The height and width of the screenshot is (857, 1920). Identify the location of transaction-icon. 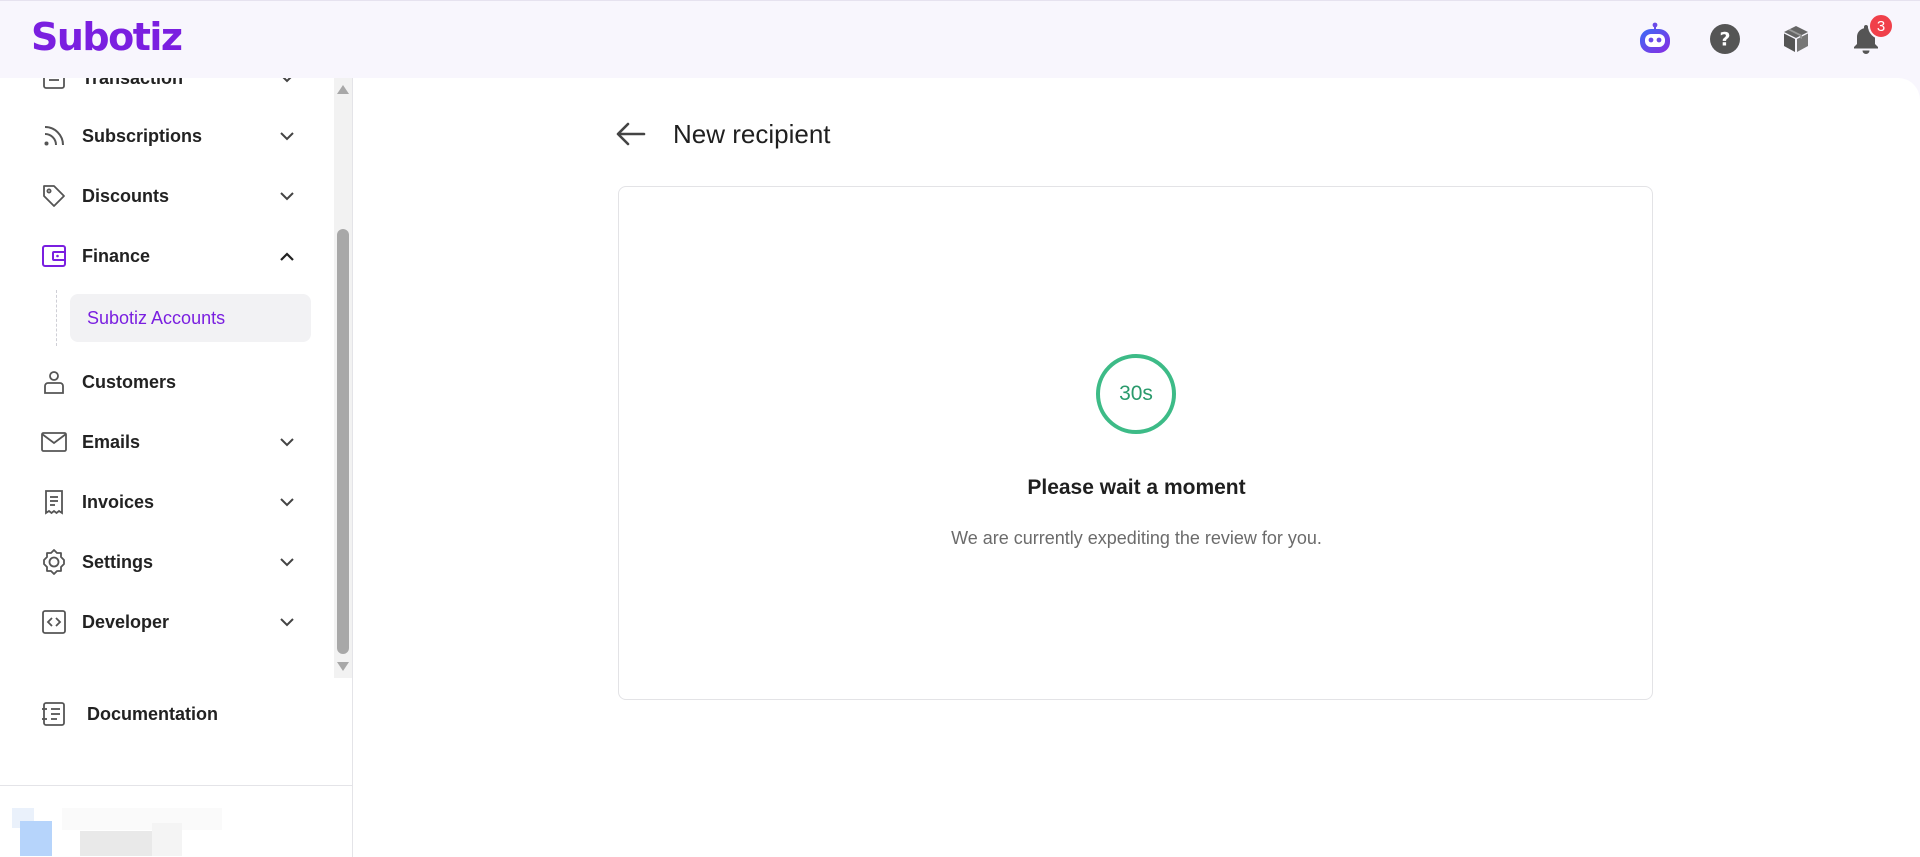
(54, 85).